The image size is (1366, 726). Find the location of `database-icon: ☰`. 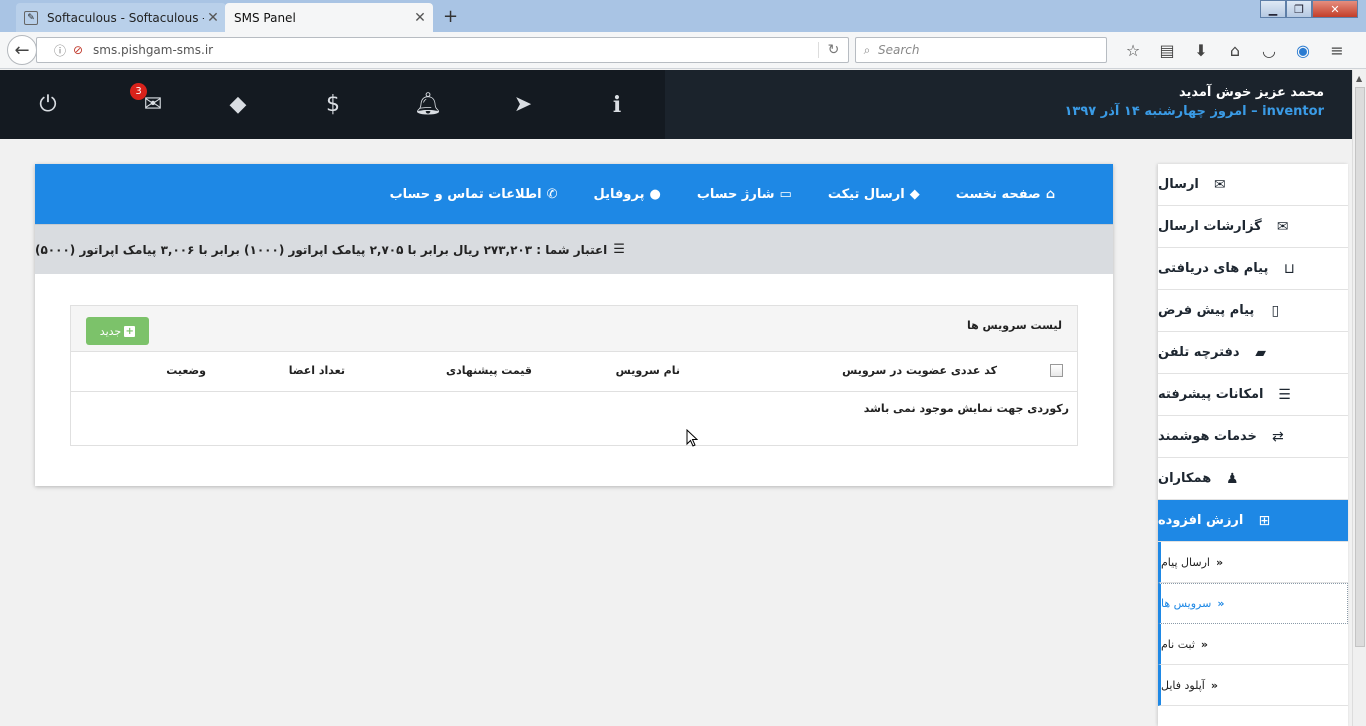

database-icon: ☰ is located at coordinates (619, 249).